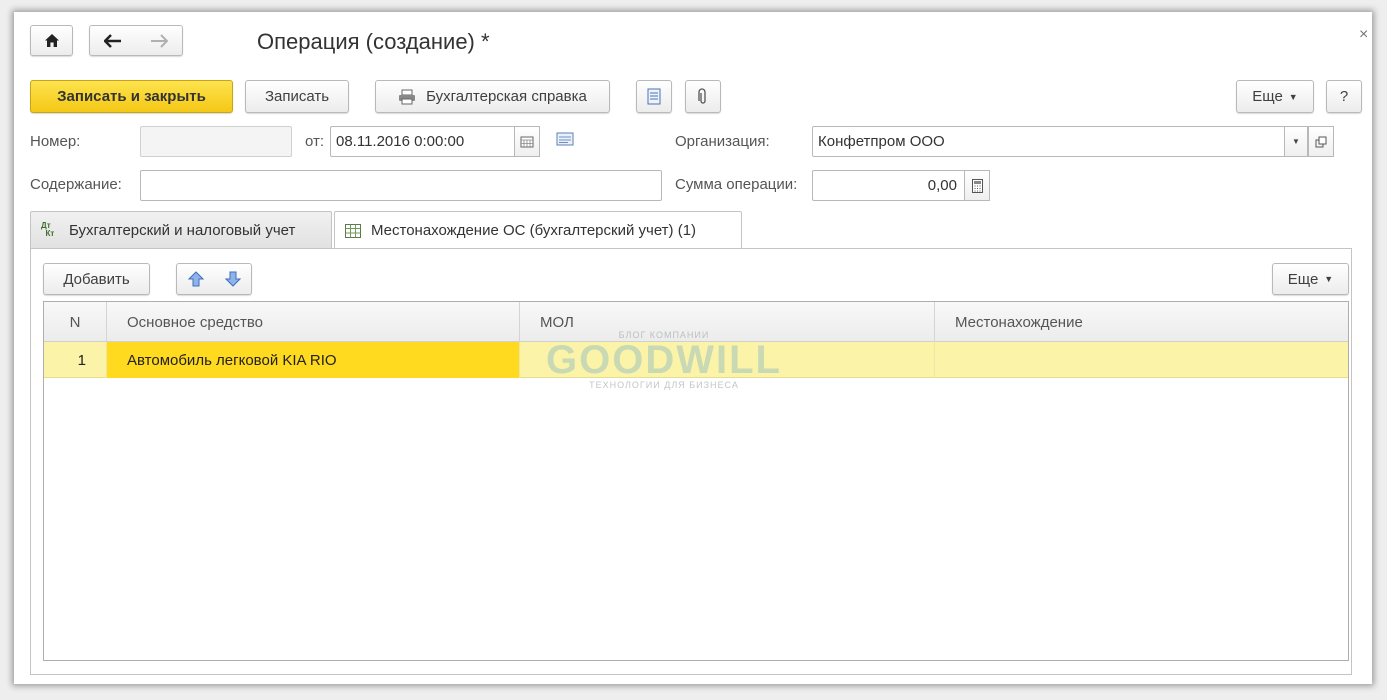 This screenshot has width=1387, height=700. I want to click on calendar-icon, so click(527, 141).